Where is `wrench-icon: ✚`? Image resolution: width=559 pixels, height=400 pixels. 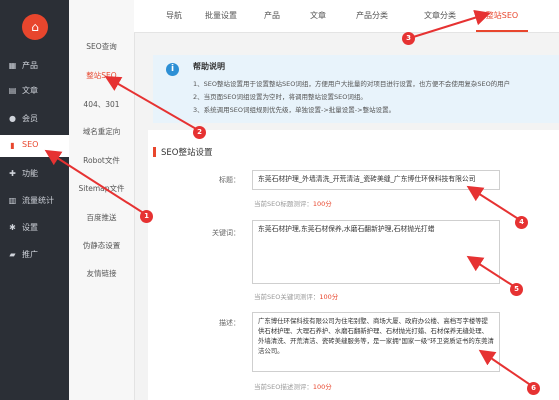
wrench-icon: ✚ is located at coordinates (12, 173).